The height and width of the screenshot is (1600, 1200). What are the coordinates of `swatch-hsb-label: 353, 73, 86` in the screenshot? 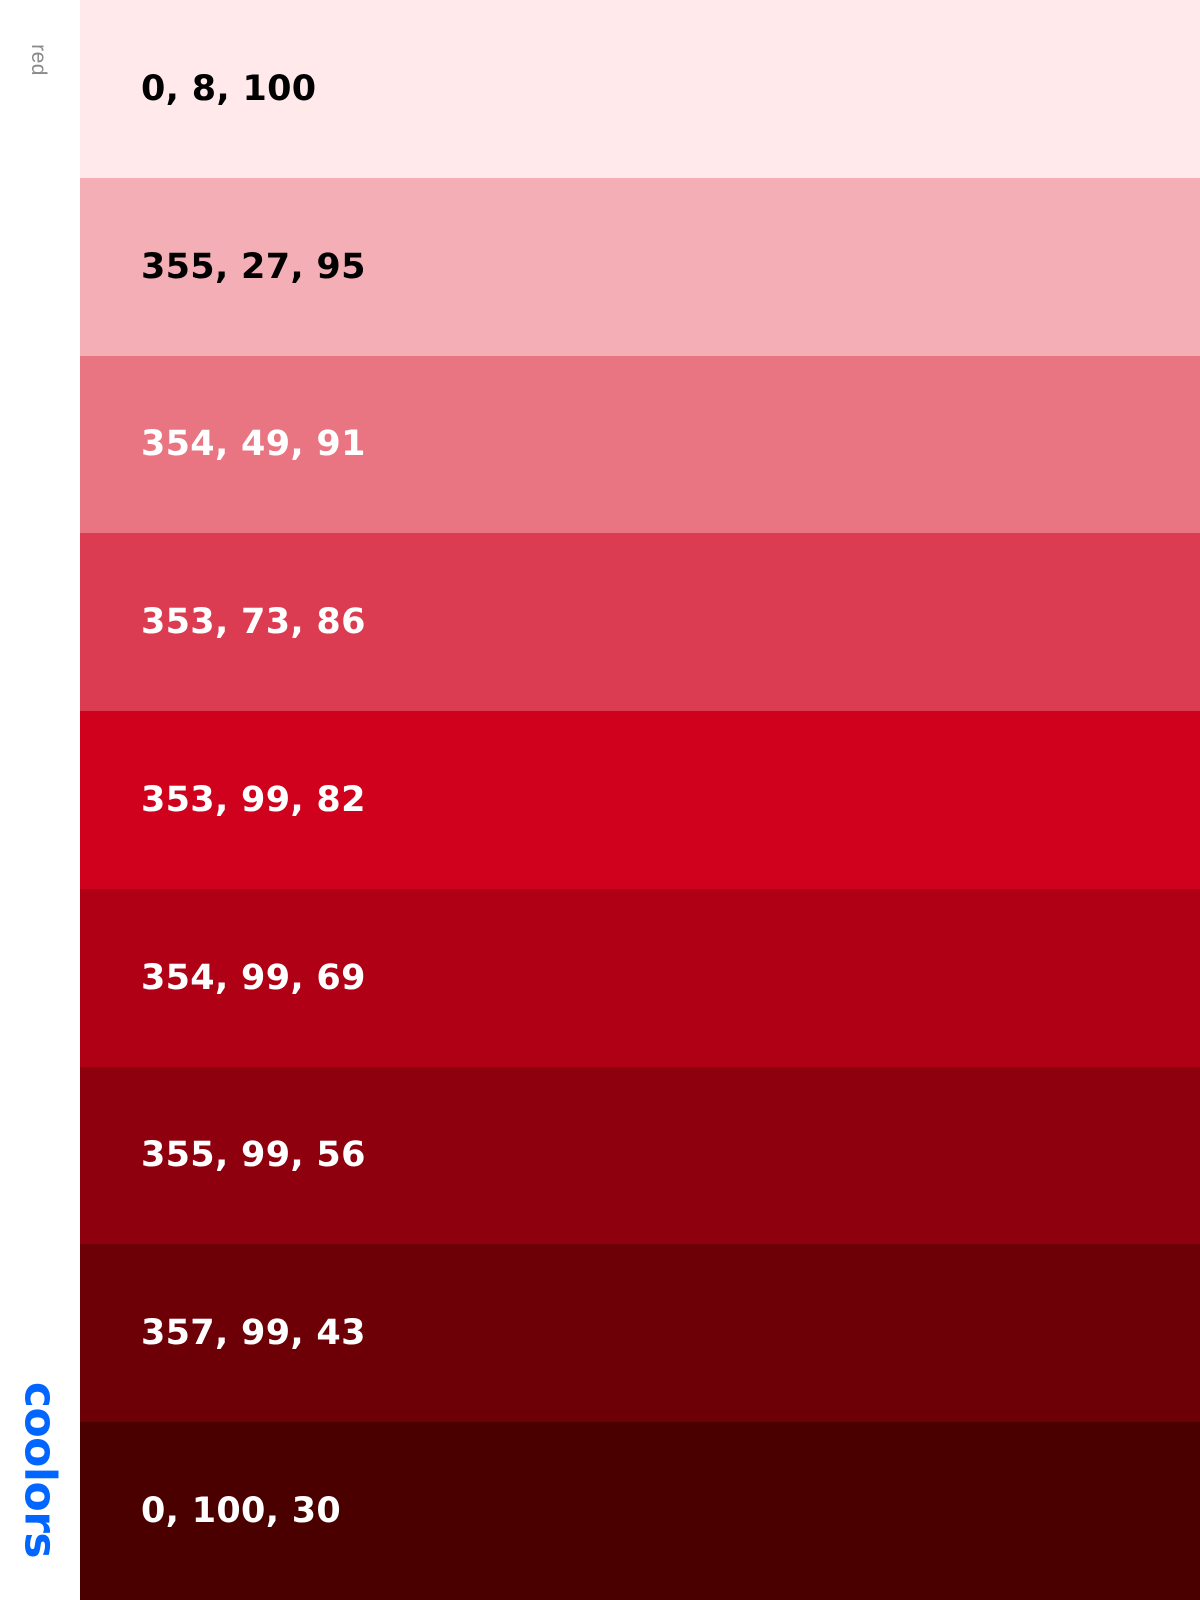 It's located at (253, 622).